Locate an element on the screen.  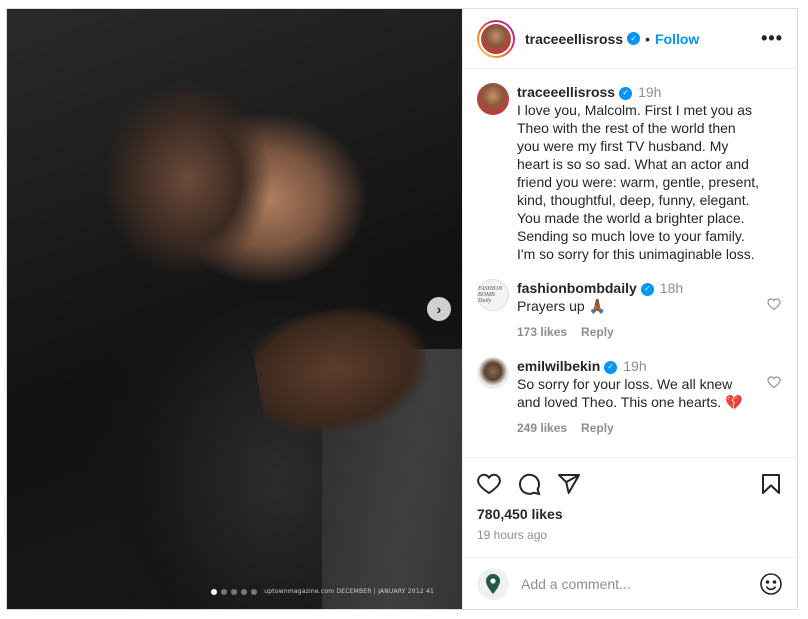
post-actions: 780,450 likes 19 hours ago is located at coordinates (630, 507).